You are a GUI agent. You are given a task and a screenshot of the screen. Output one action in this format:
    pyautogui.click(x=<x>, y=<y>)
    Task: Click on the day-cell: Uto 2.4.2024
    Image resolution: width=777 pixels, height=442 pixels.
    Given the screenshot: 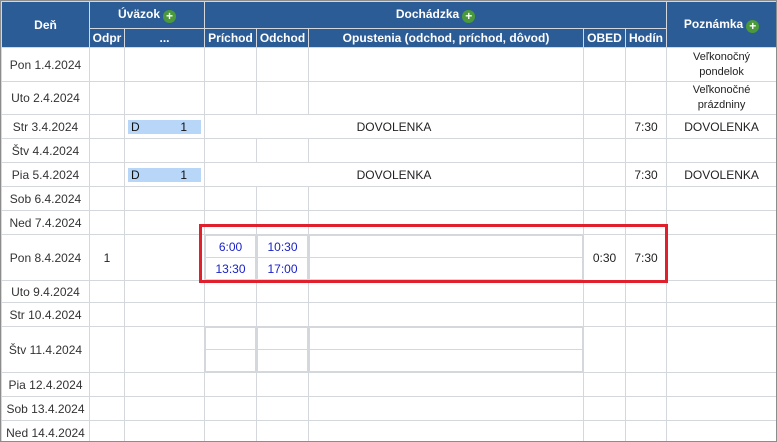 What is the action you would take?
    pyautogui.click(x=45, y=98)
    